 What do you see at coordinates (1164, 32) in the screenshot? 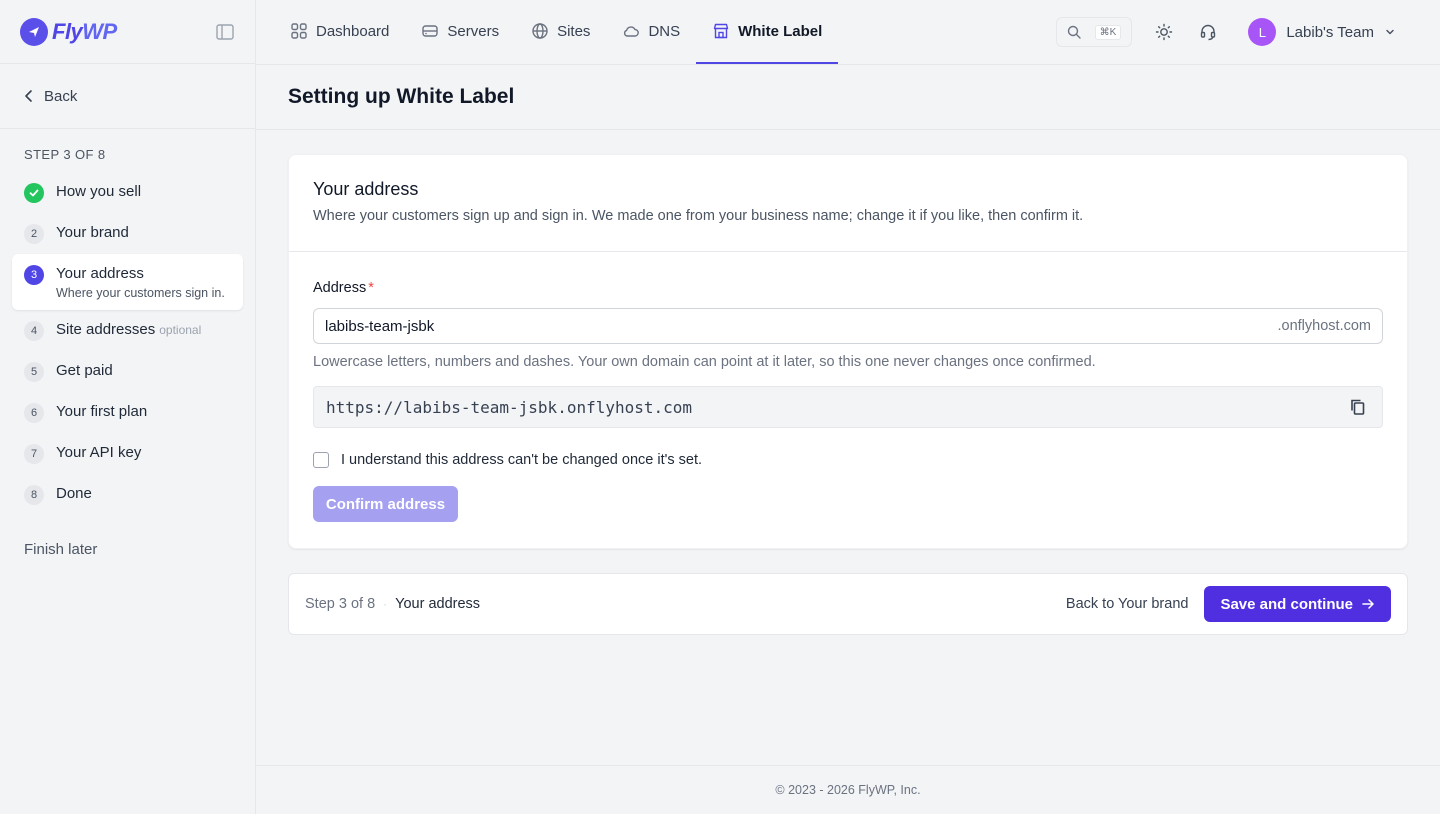
I see `theme-toggle-sun-icon` at bounding box center [1164, 32].